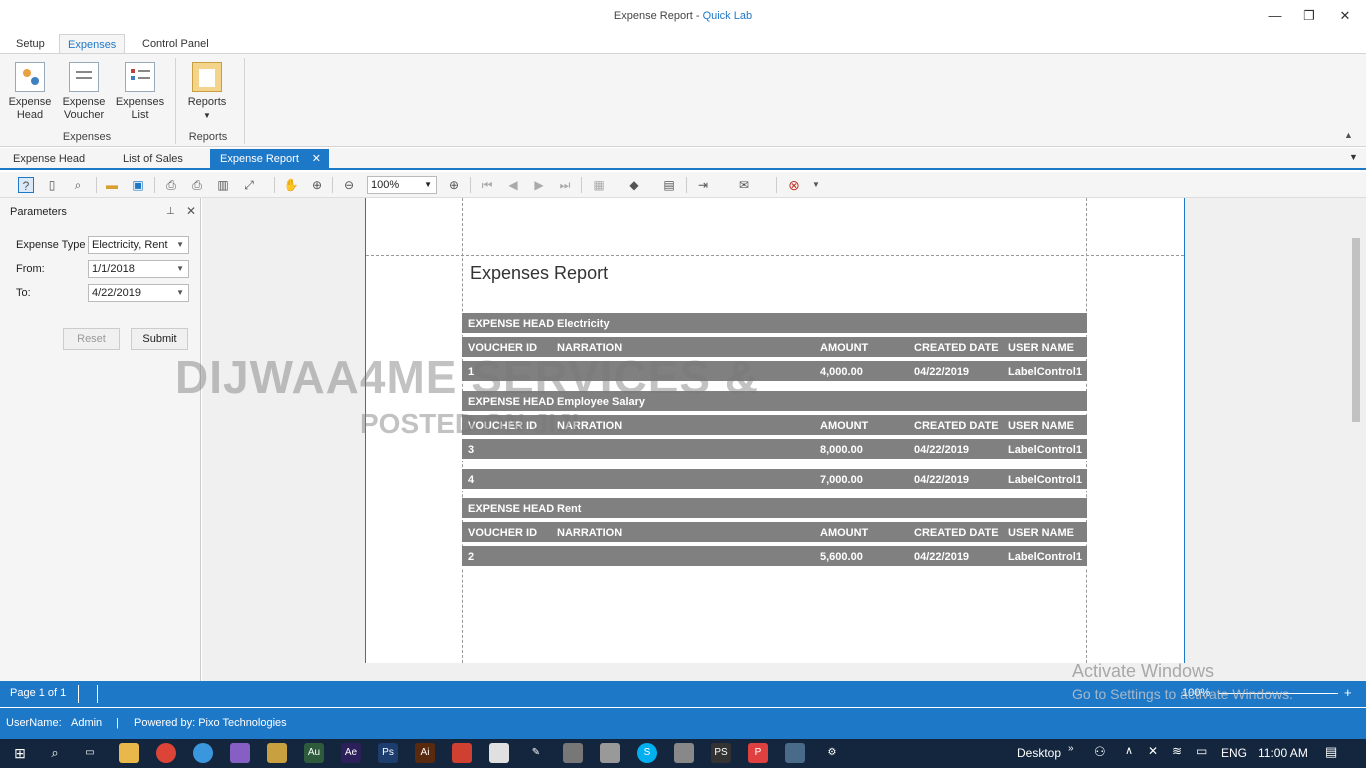 This screenshot has height=768, width=1366. Describe the element at coordinates (138, 185) in the screenshot. I see `save-icon: ▣` at that location.